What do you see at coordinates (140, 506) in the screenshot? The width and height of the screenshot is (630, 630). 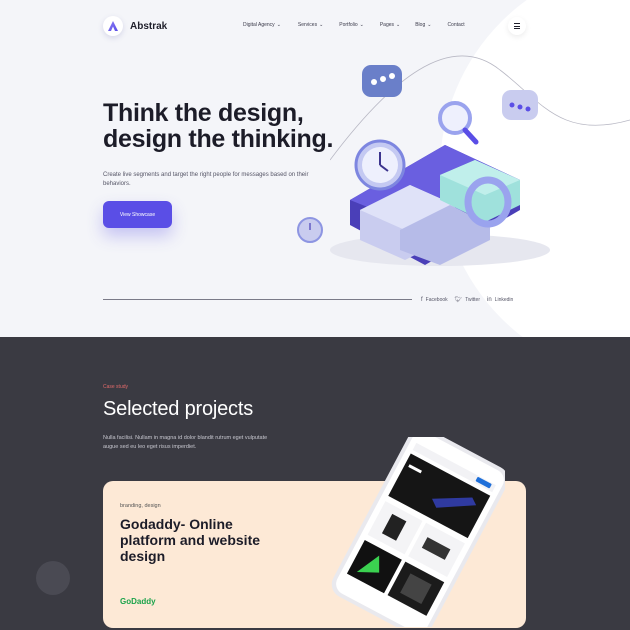 I see `project-tags: branding, design` at bounding box center [140, 506].